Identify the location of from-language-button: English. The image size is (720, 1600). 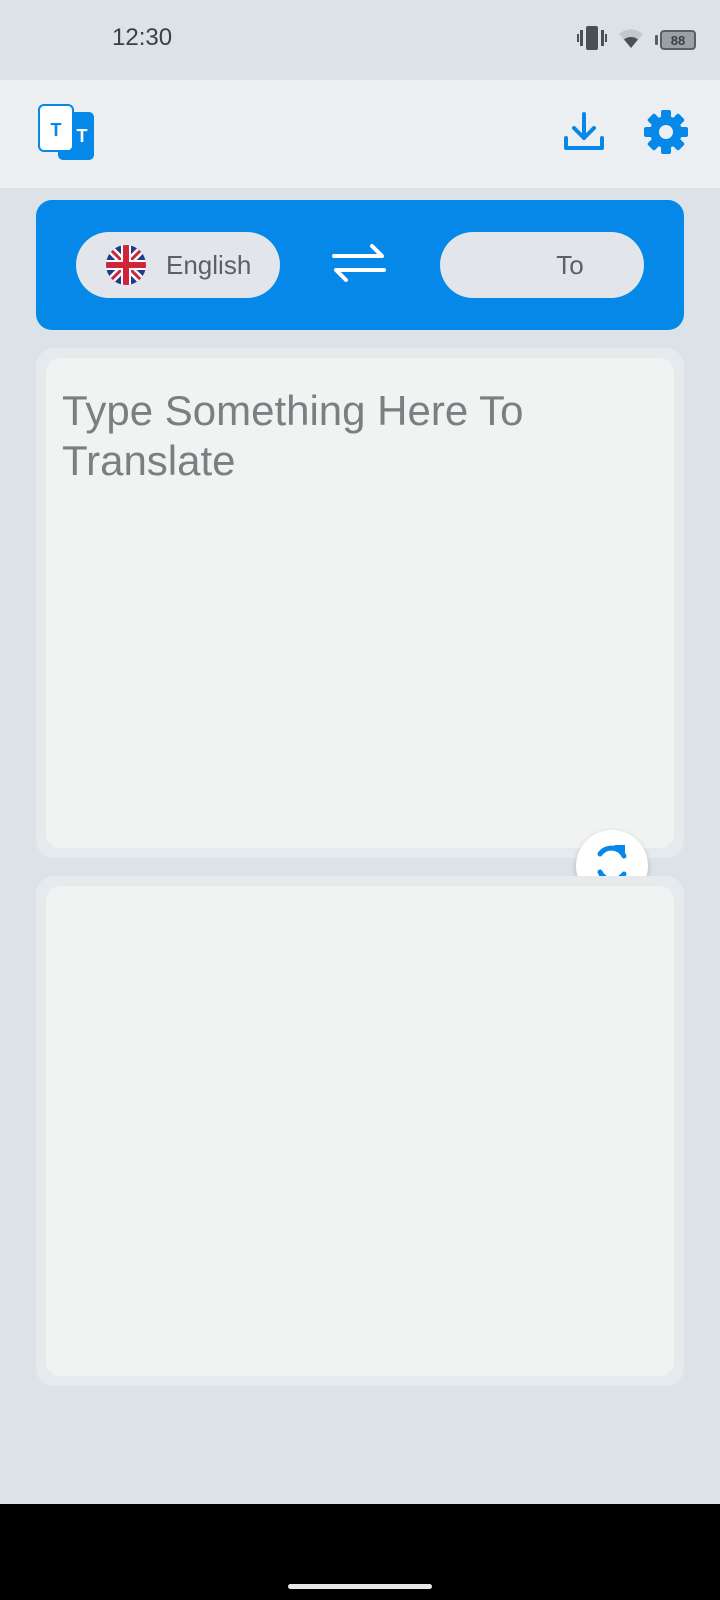
(178, 265).